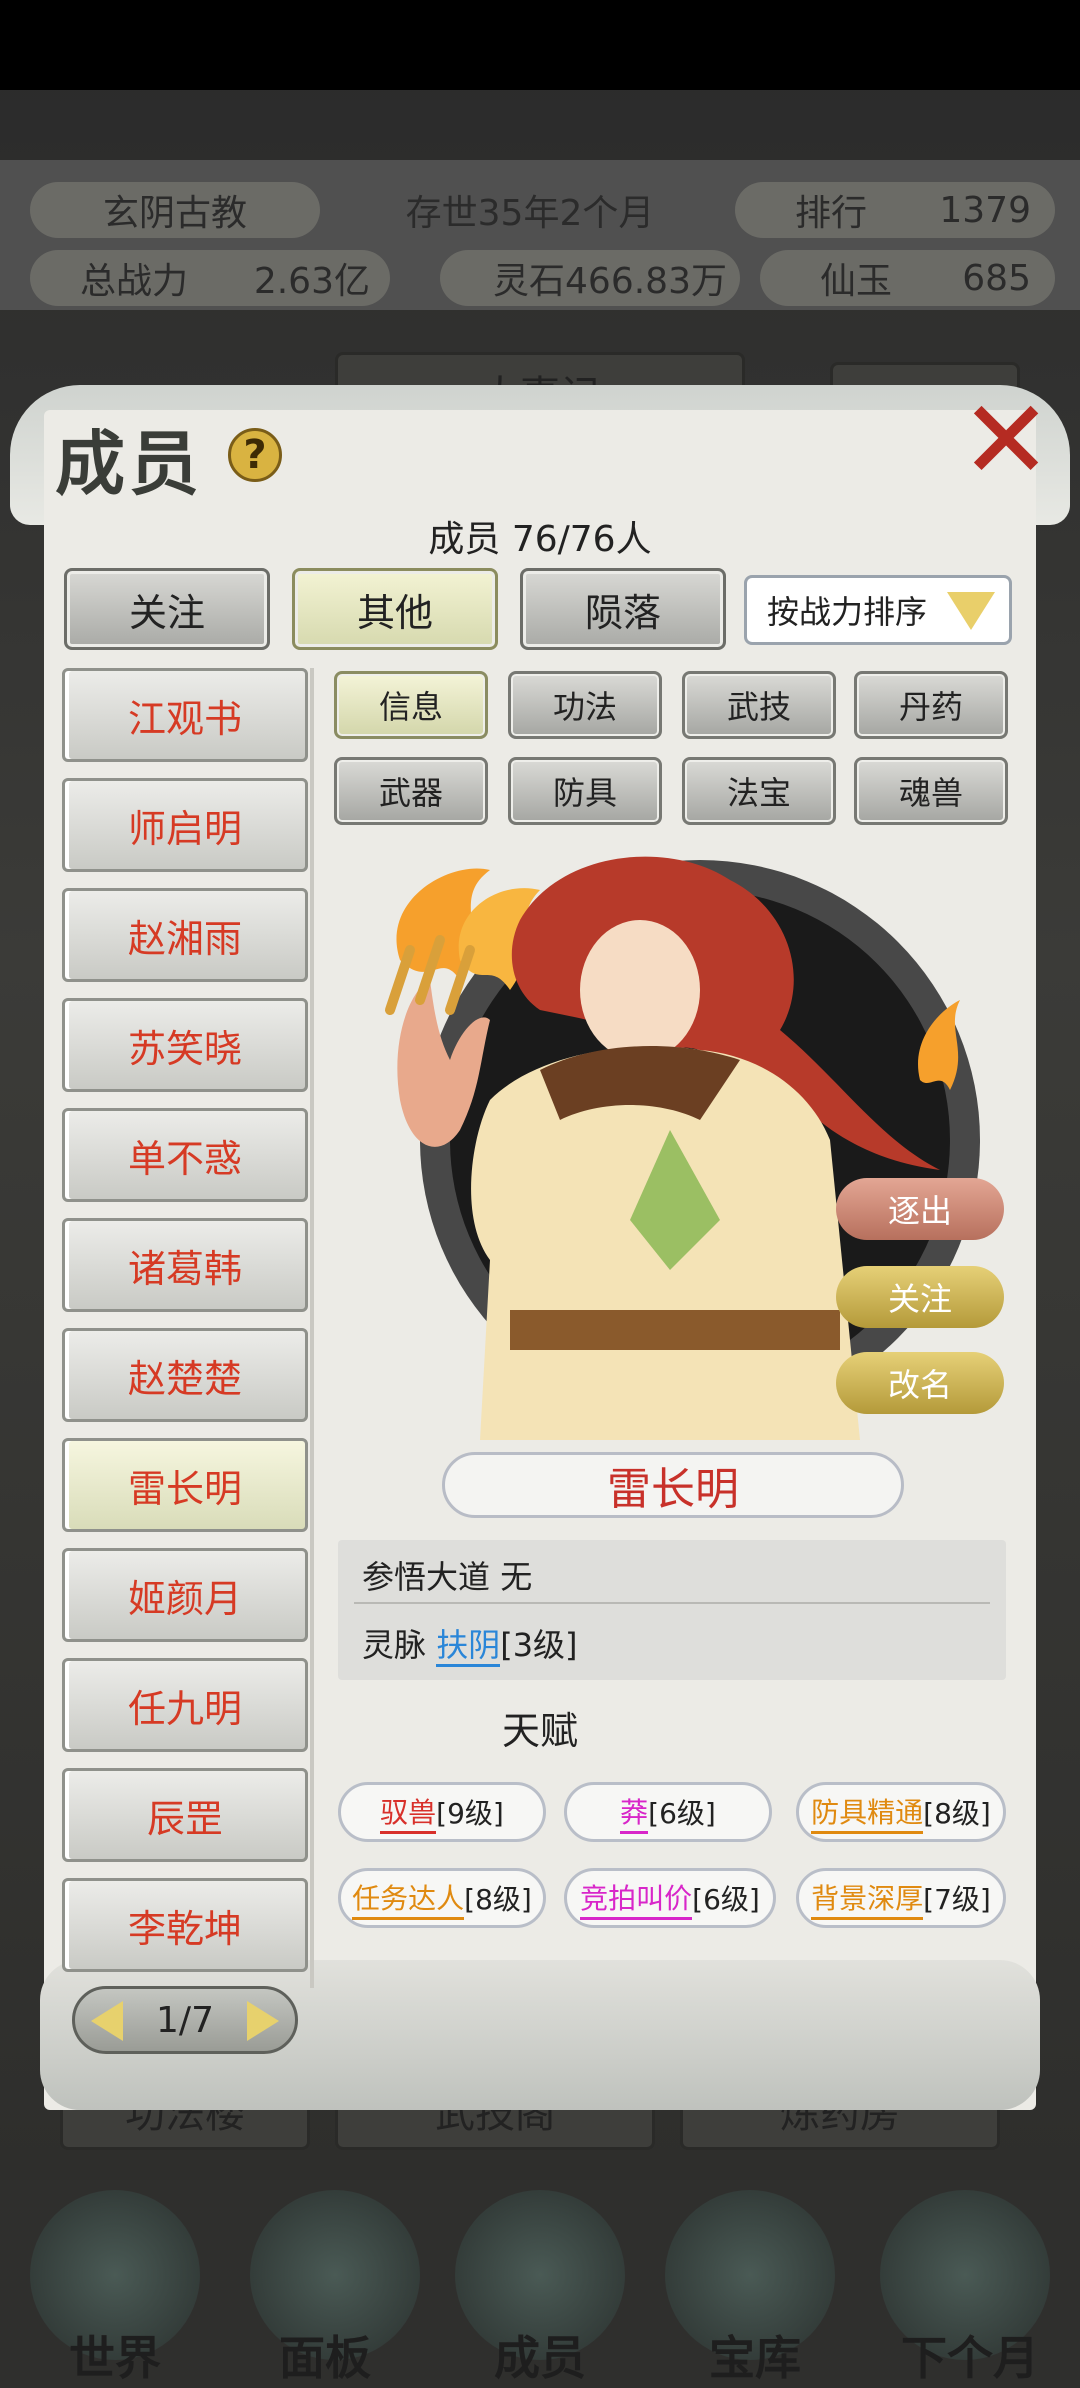  I want to click on member-count: 成员 76/76人, so click(540, 539).